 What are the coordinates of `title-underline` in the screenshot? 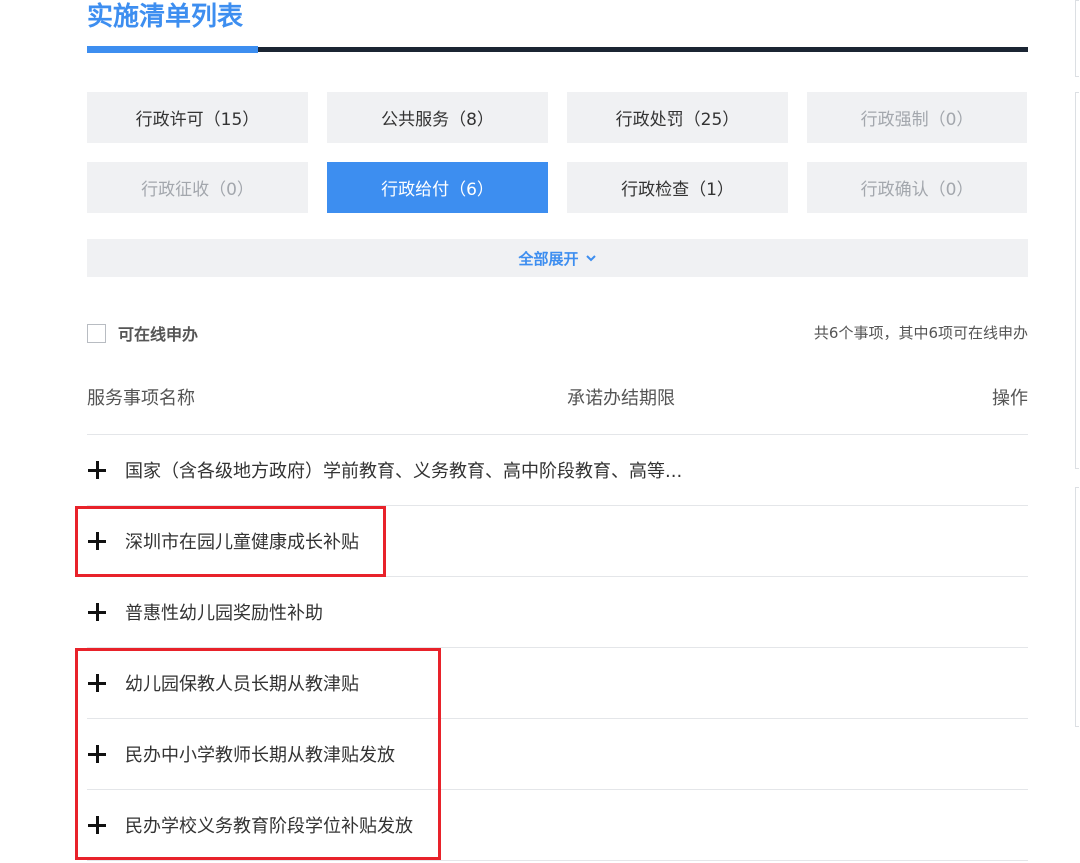 It's located at (557, 49).